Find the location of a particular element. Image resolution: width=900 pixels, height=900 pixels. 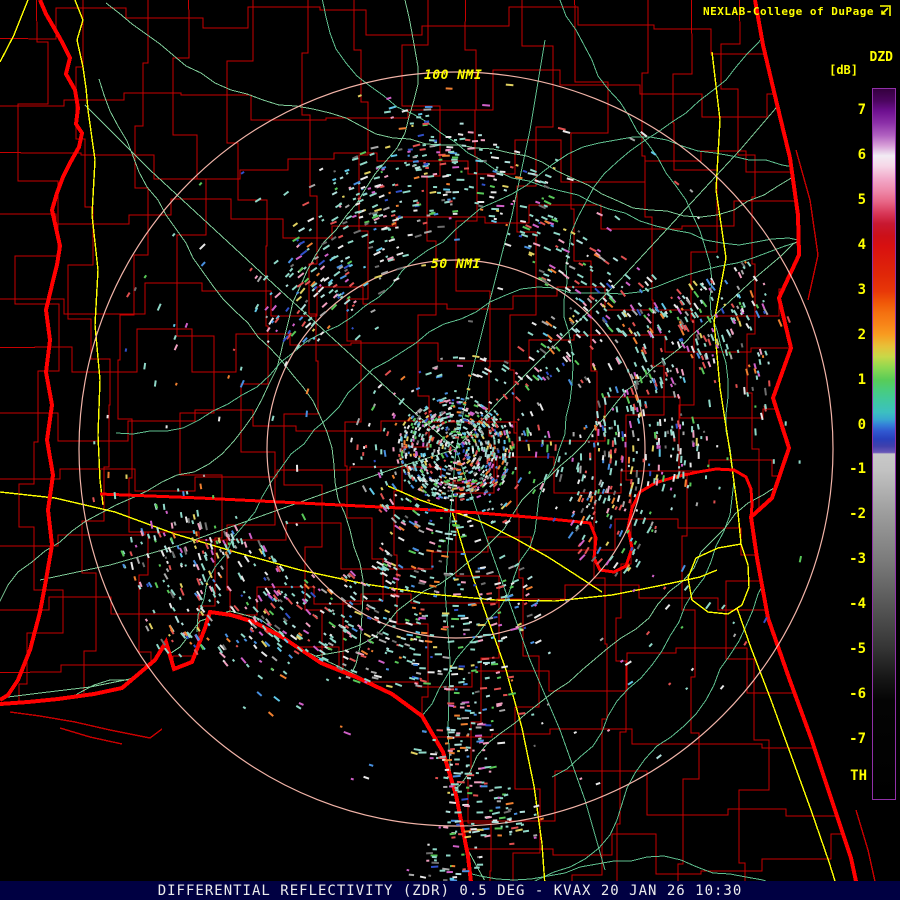

colorbar-tick-label: 7 is located at coordinates (861, 110).